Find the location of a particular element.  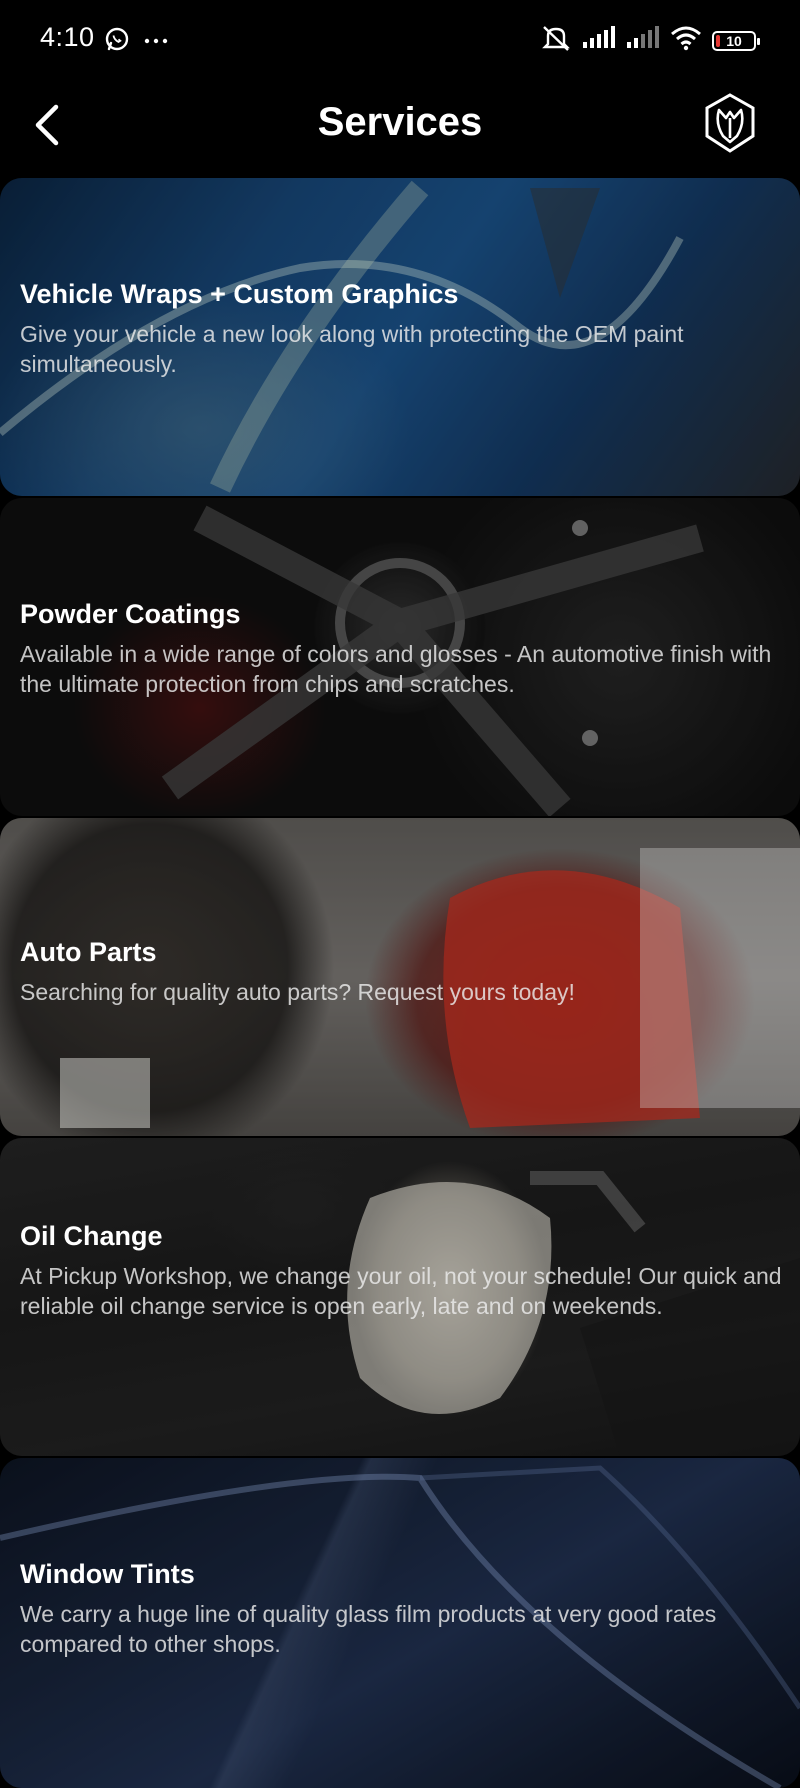

service-title: Oil Change is located at coordinates (91, 1236).